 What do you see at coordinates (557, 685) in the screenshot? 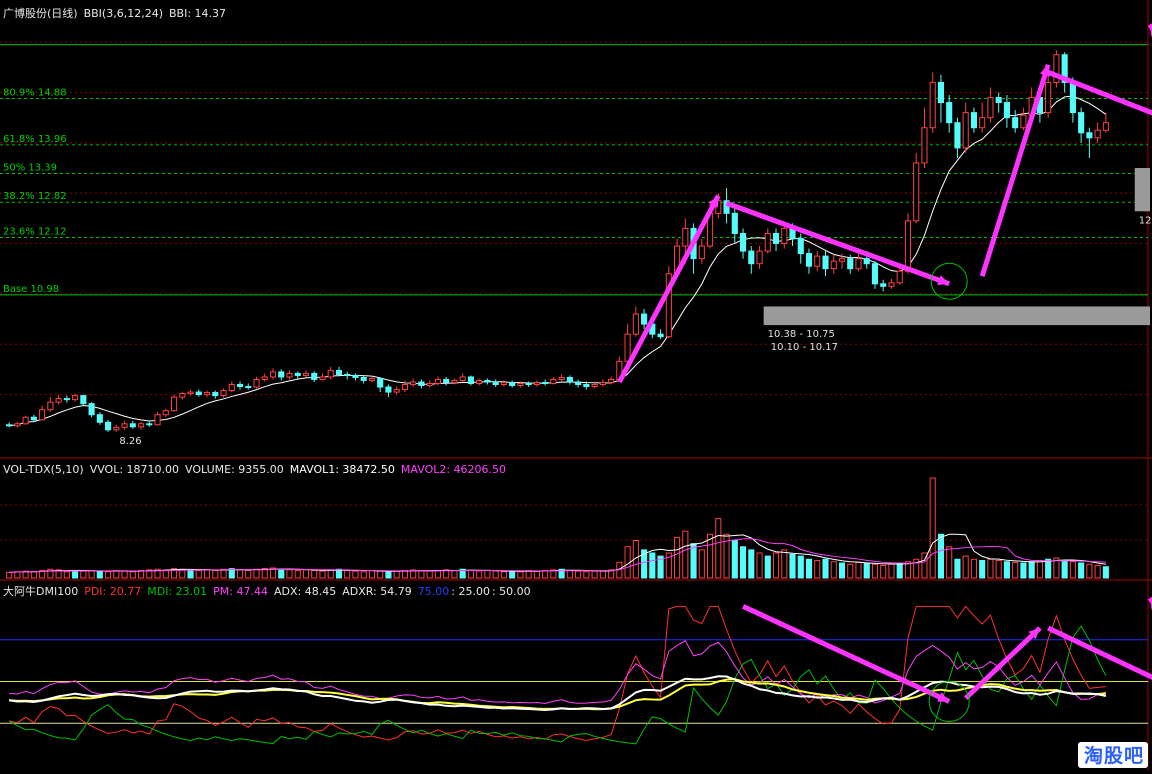
I see `mdi-line` at bounding box center [557, 685].